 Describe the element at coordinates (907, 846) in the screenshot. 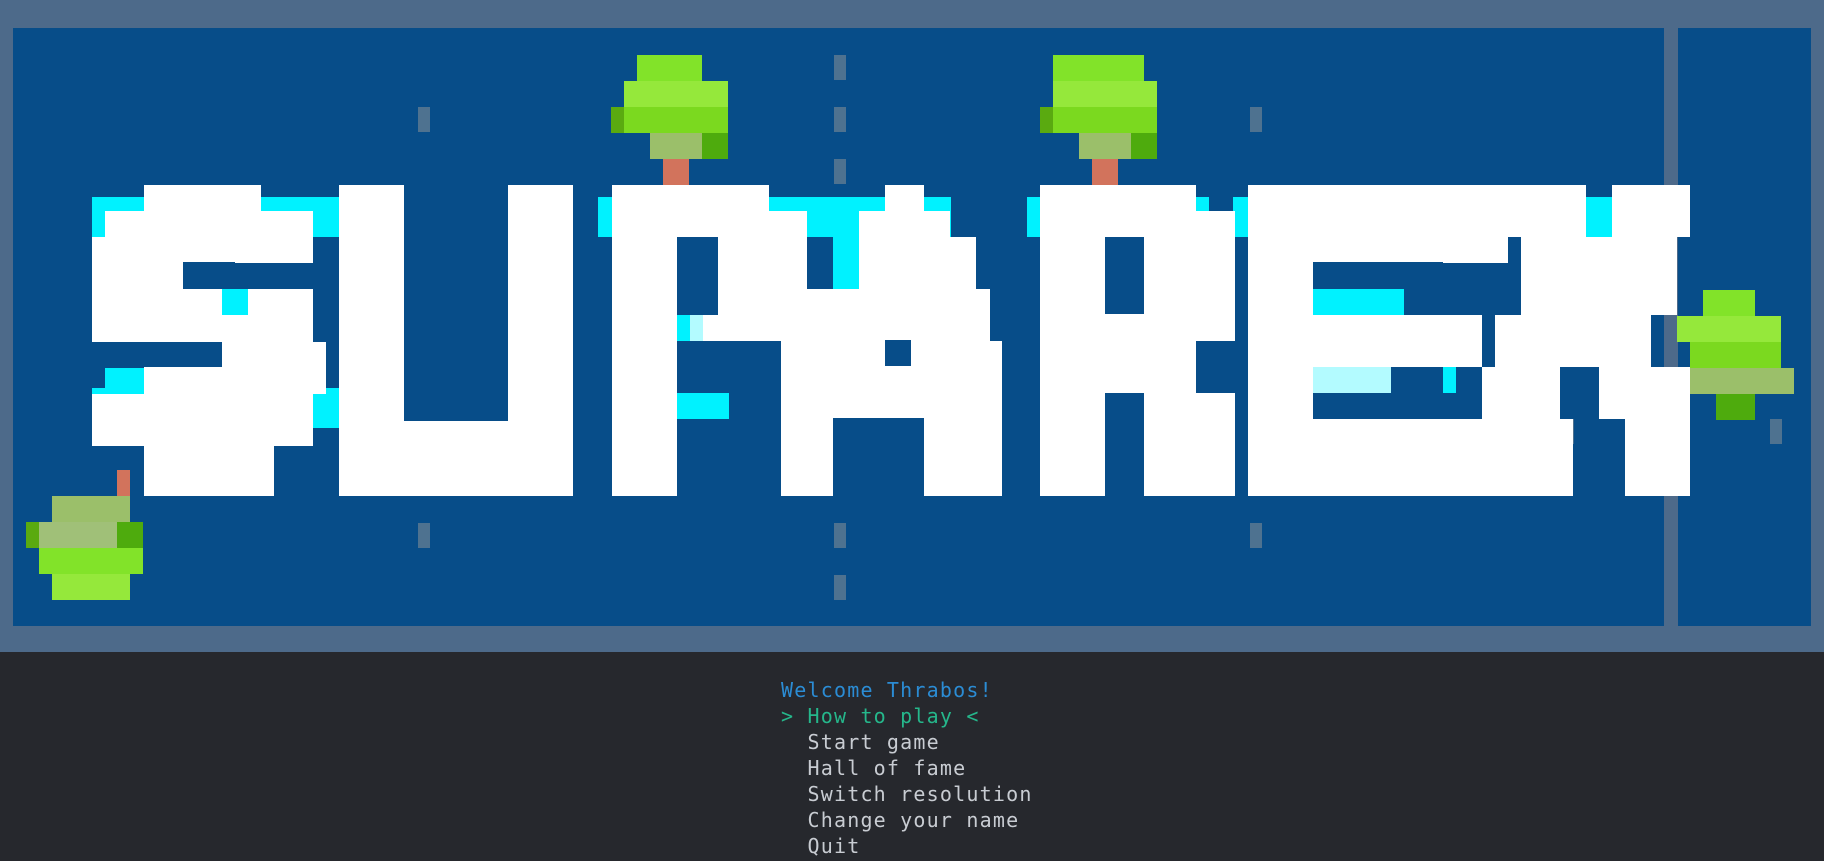

I see `menu-item-quit: Quit` at that location.